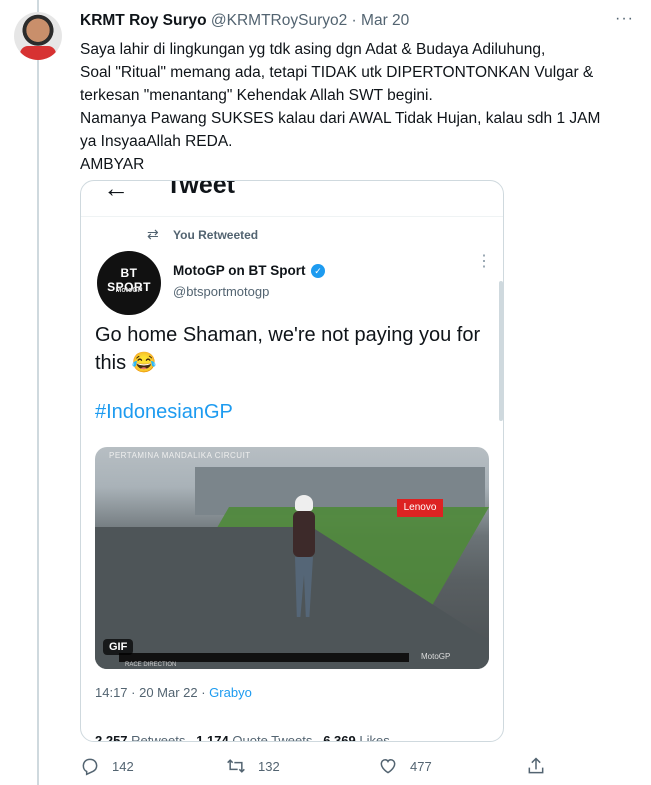 The height and width of the screenshot is (785, 651). What do you see at coordinates (151, 665) in the screenshot?
I see `banner-text: RACE DIRECTION` at bounding box center [151, 665].